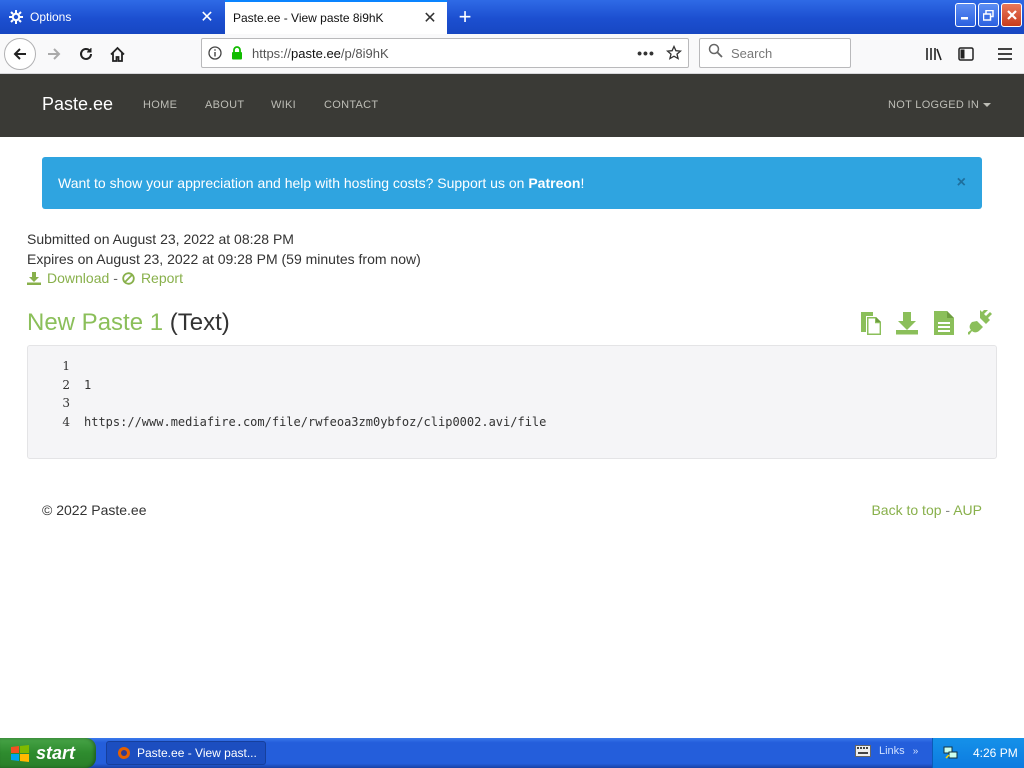 Image resolution: width=1024 pixels, height=768 pixels. I want to click on keyboard-icon, so click(863, 751).